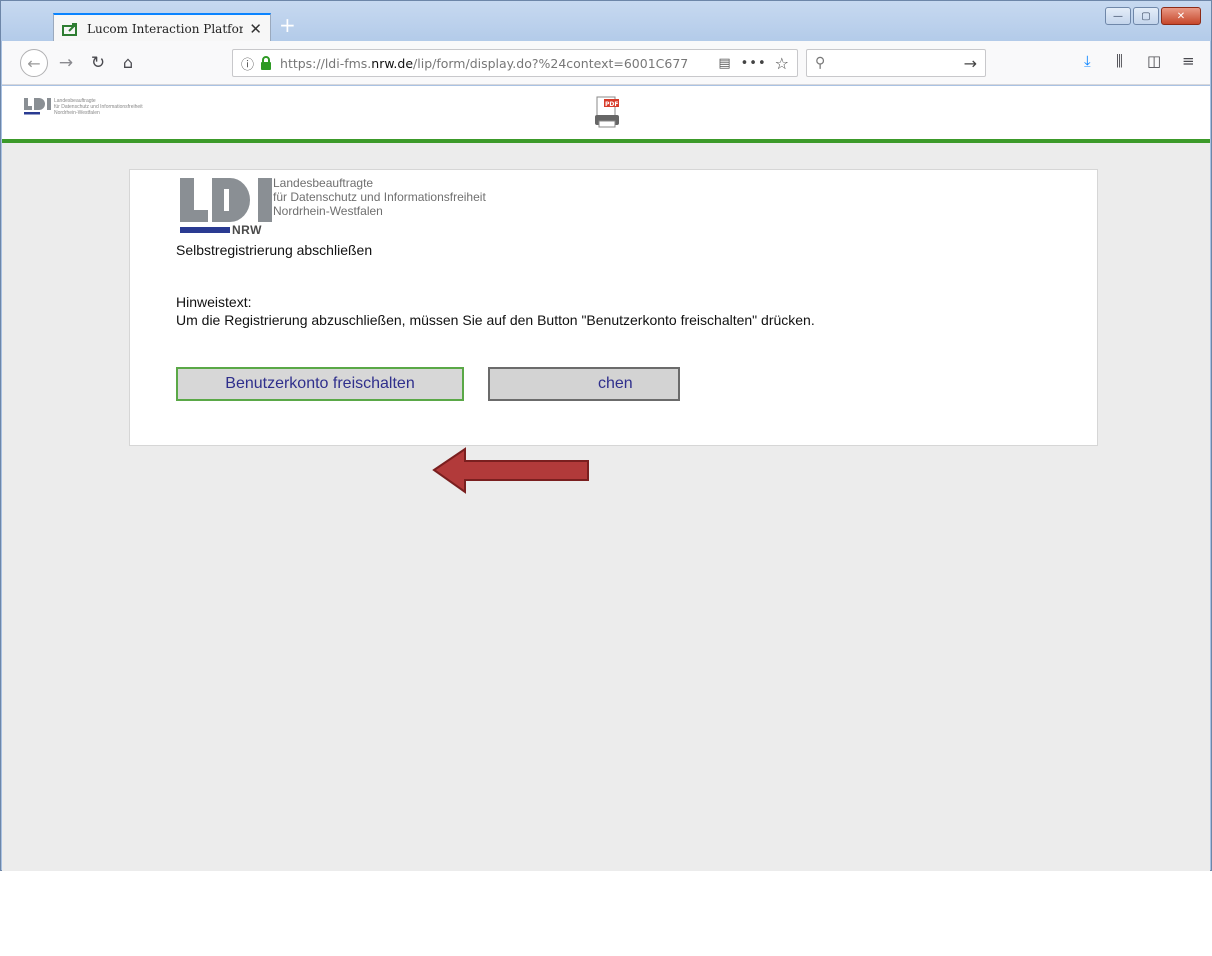 The height and width of the screenshot is (956, 1212). I want to click on svg-text: PDF, so click(611, 104).